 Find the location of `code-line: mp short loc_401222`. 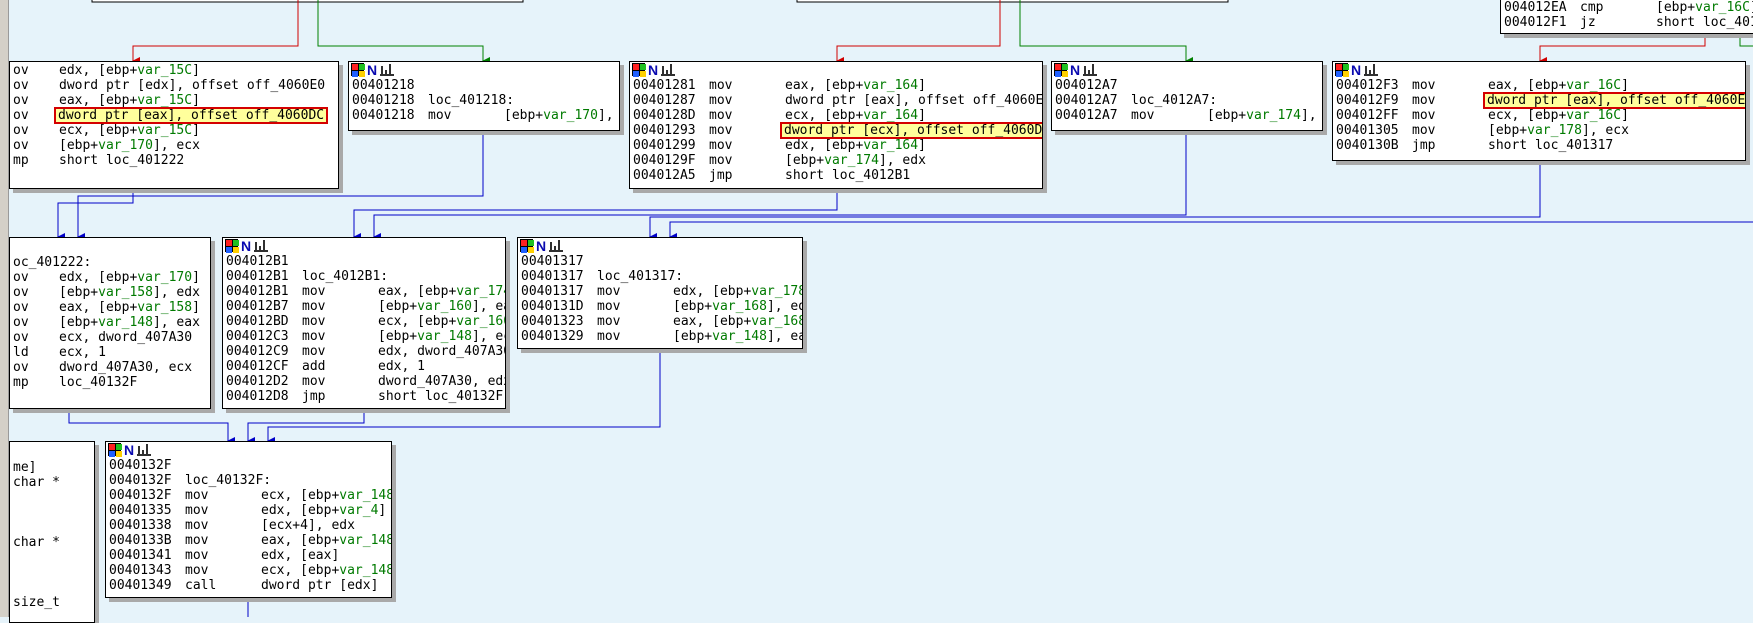

code-line: mp short loc_401222 is located at coordinates (174, 160).